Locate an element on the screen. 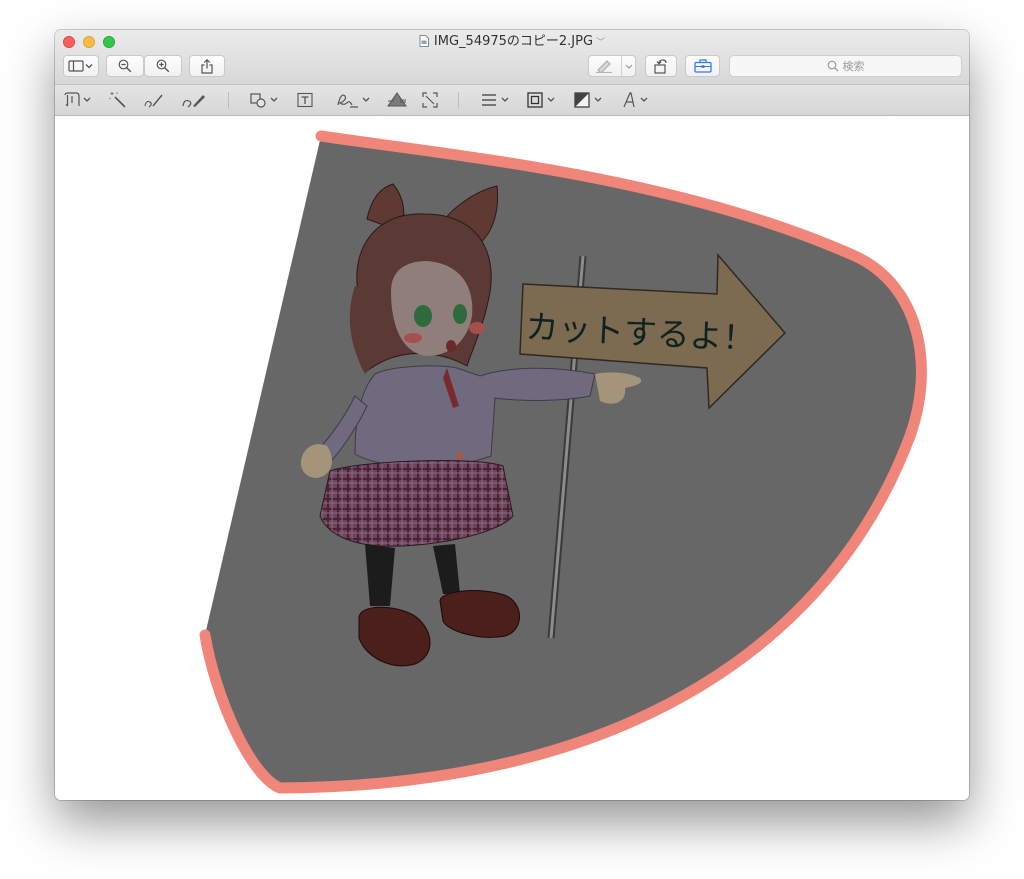 Image resolution: width=1024 pixels, height=879 pixels. sign-icon is located at coordinates (353, 101).